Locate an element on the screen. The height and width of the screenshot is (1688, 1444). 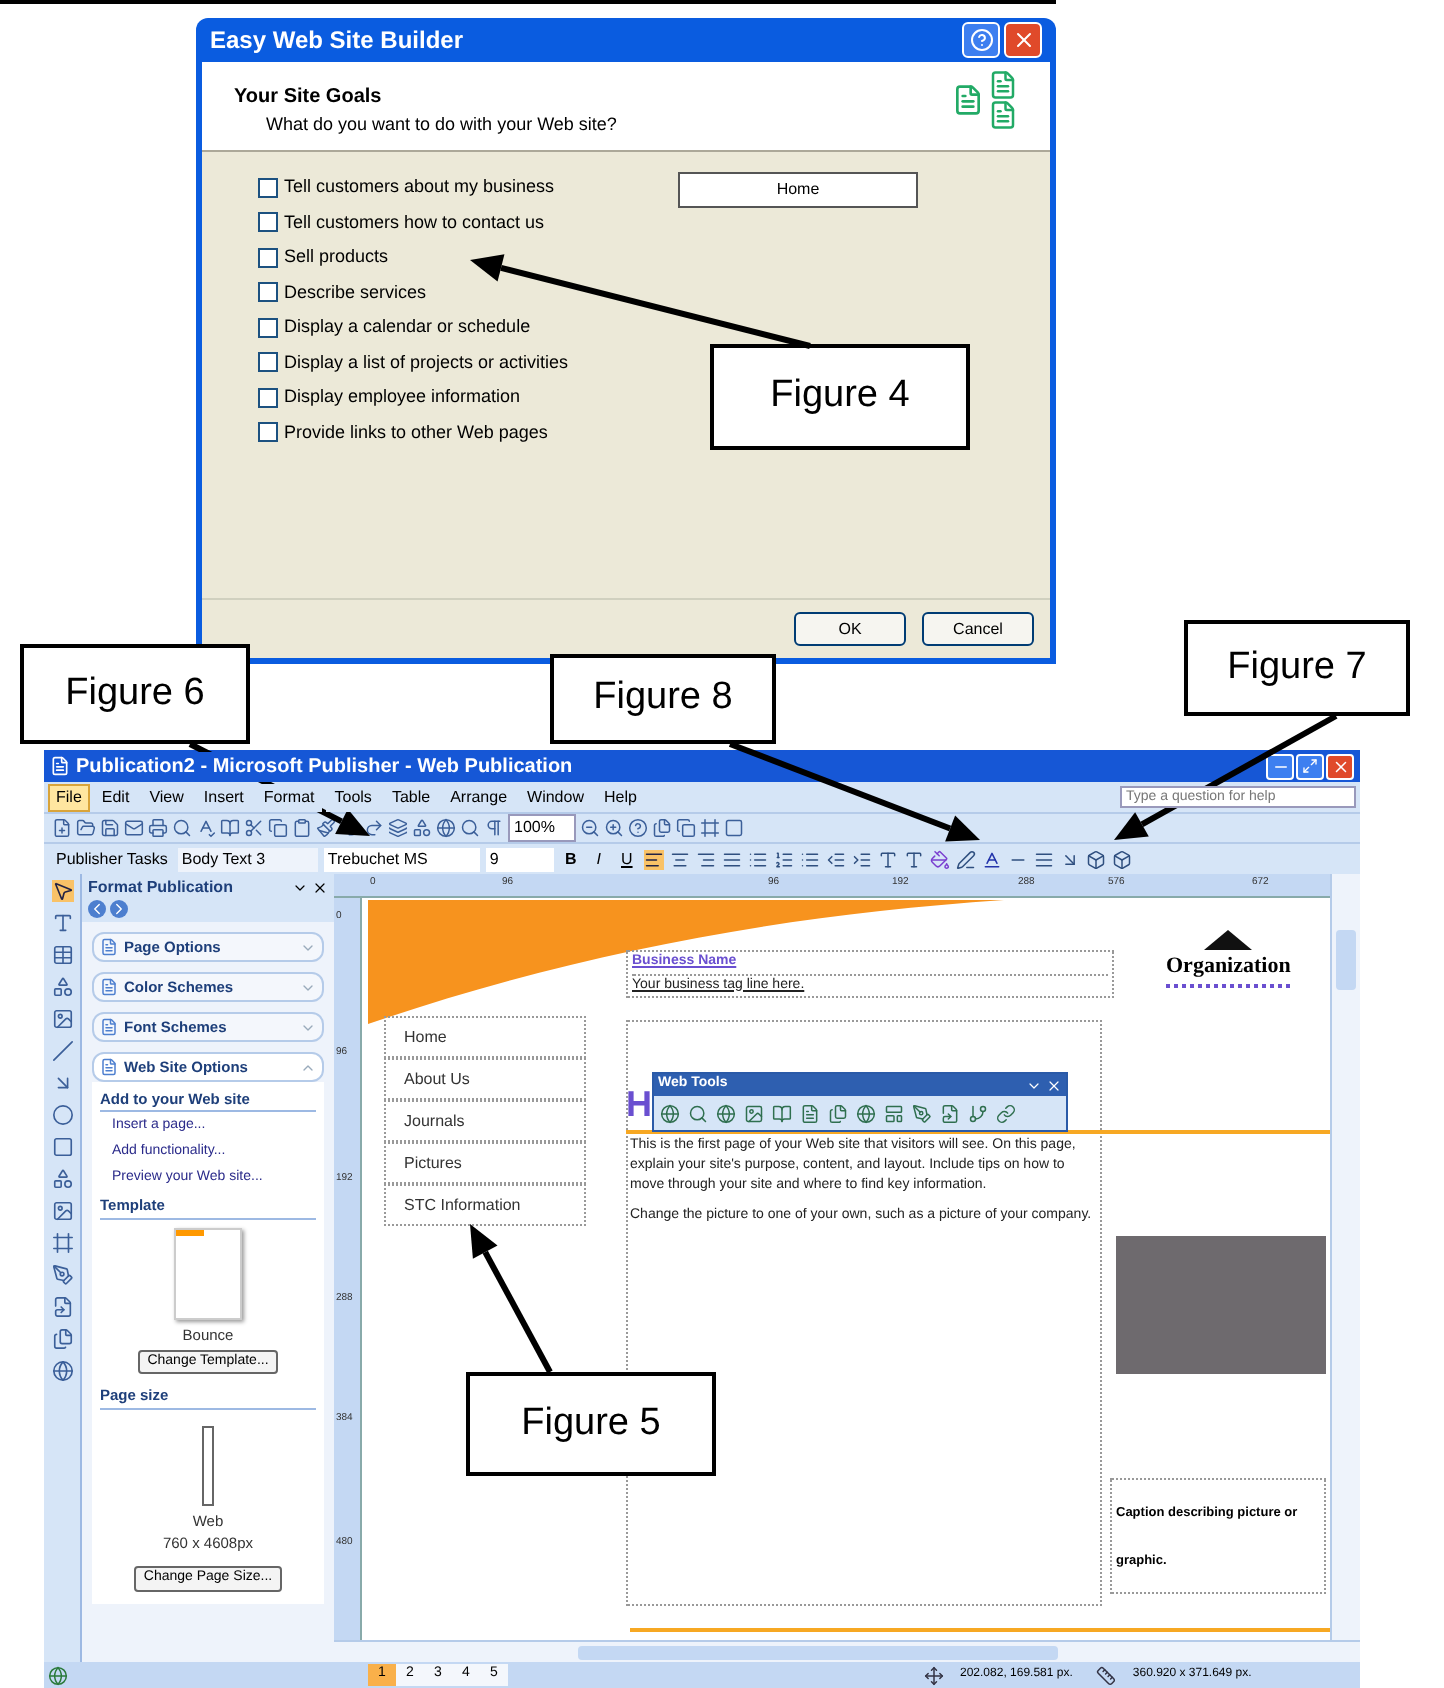
align-justify-icon is located at coordinates (731, 859).